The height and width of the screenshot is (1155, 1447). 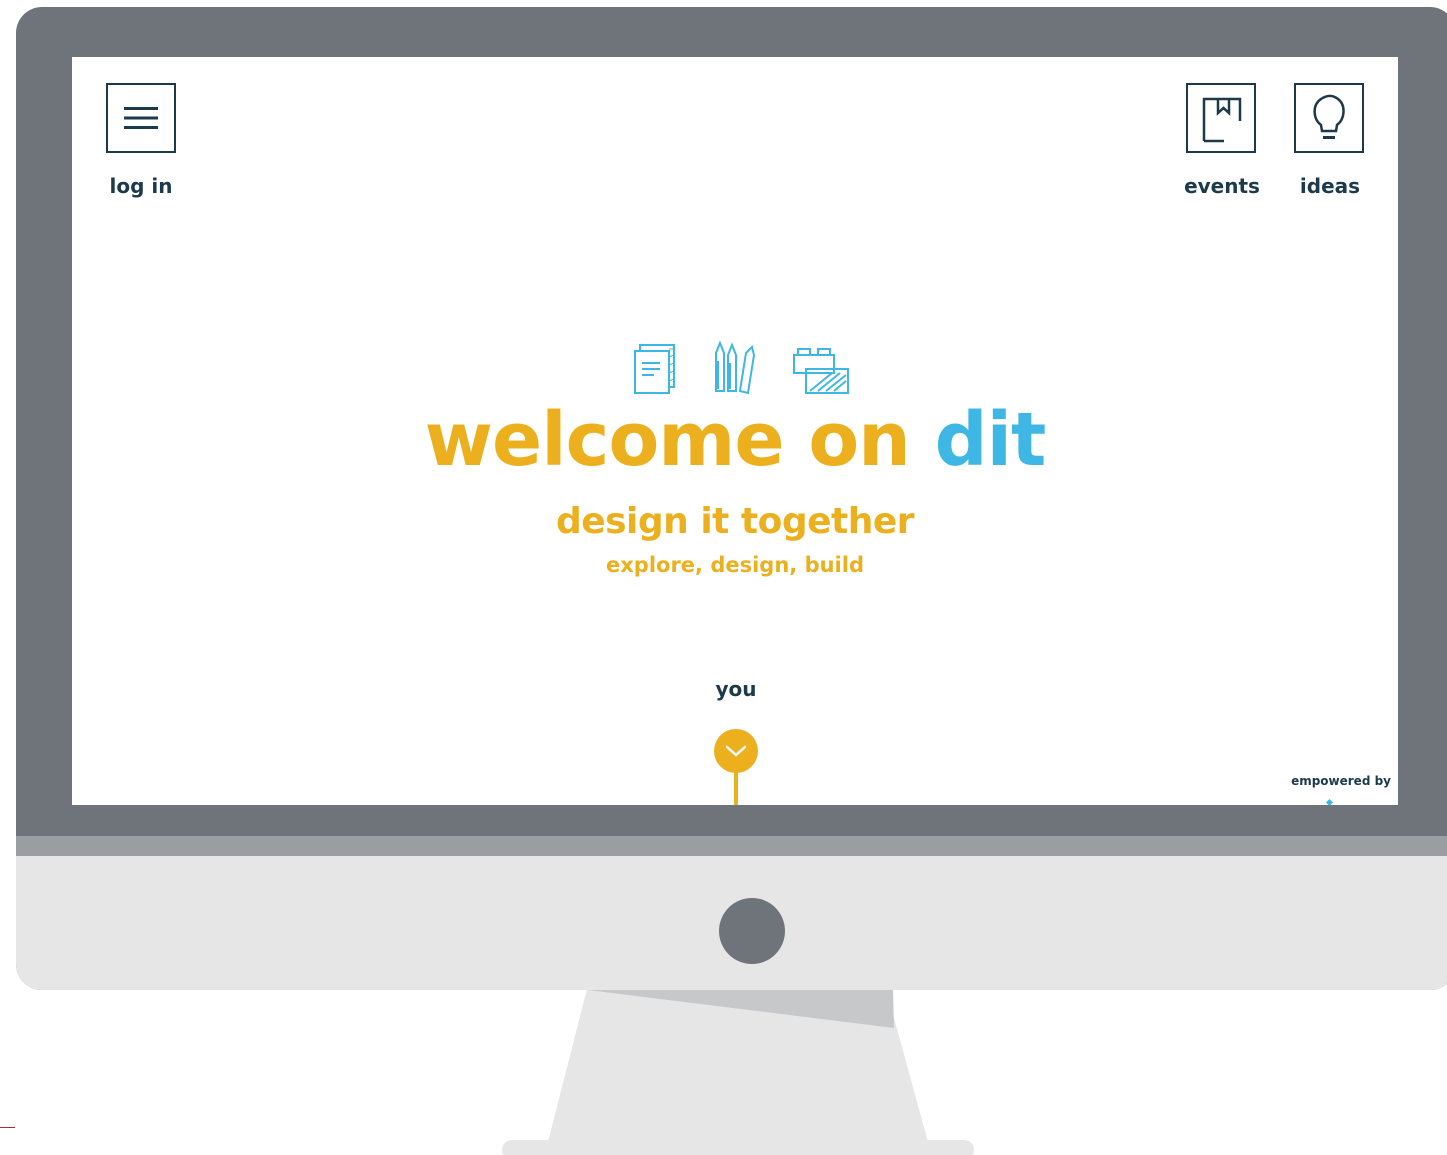 I want to click on hero-subtitle: design it together, so click(x=735, y=521).